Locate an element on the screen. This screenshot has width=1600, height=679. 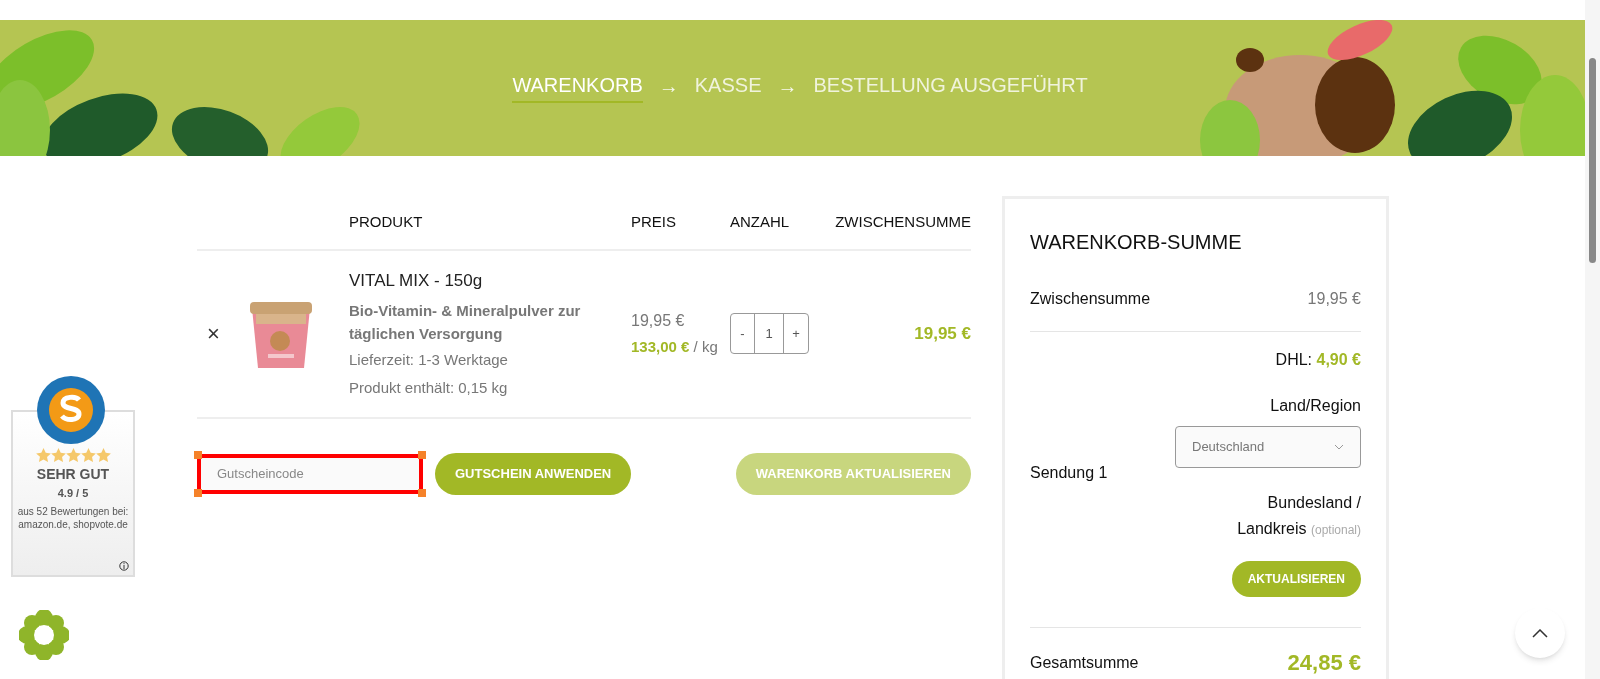
country-label: Land/Region is located at coordinates (1315, 406).